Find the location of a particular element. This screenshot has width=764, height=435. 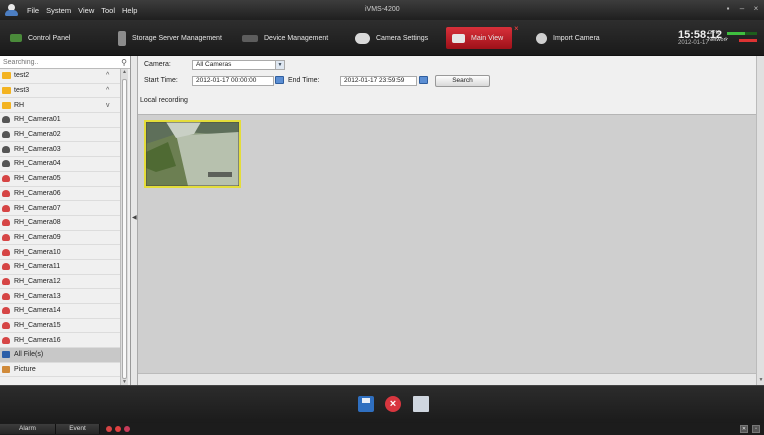

tree-item-camera: RH_Camera13 is located at coordinates (60, 296).